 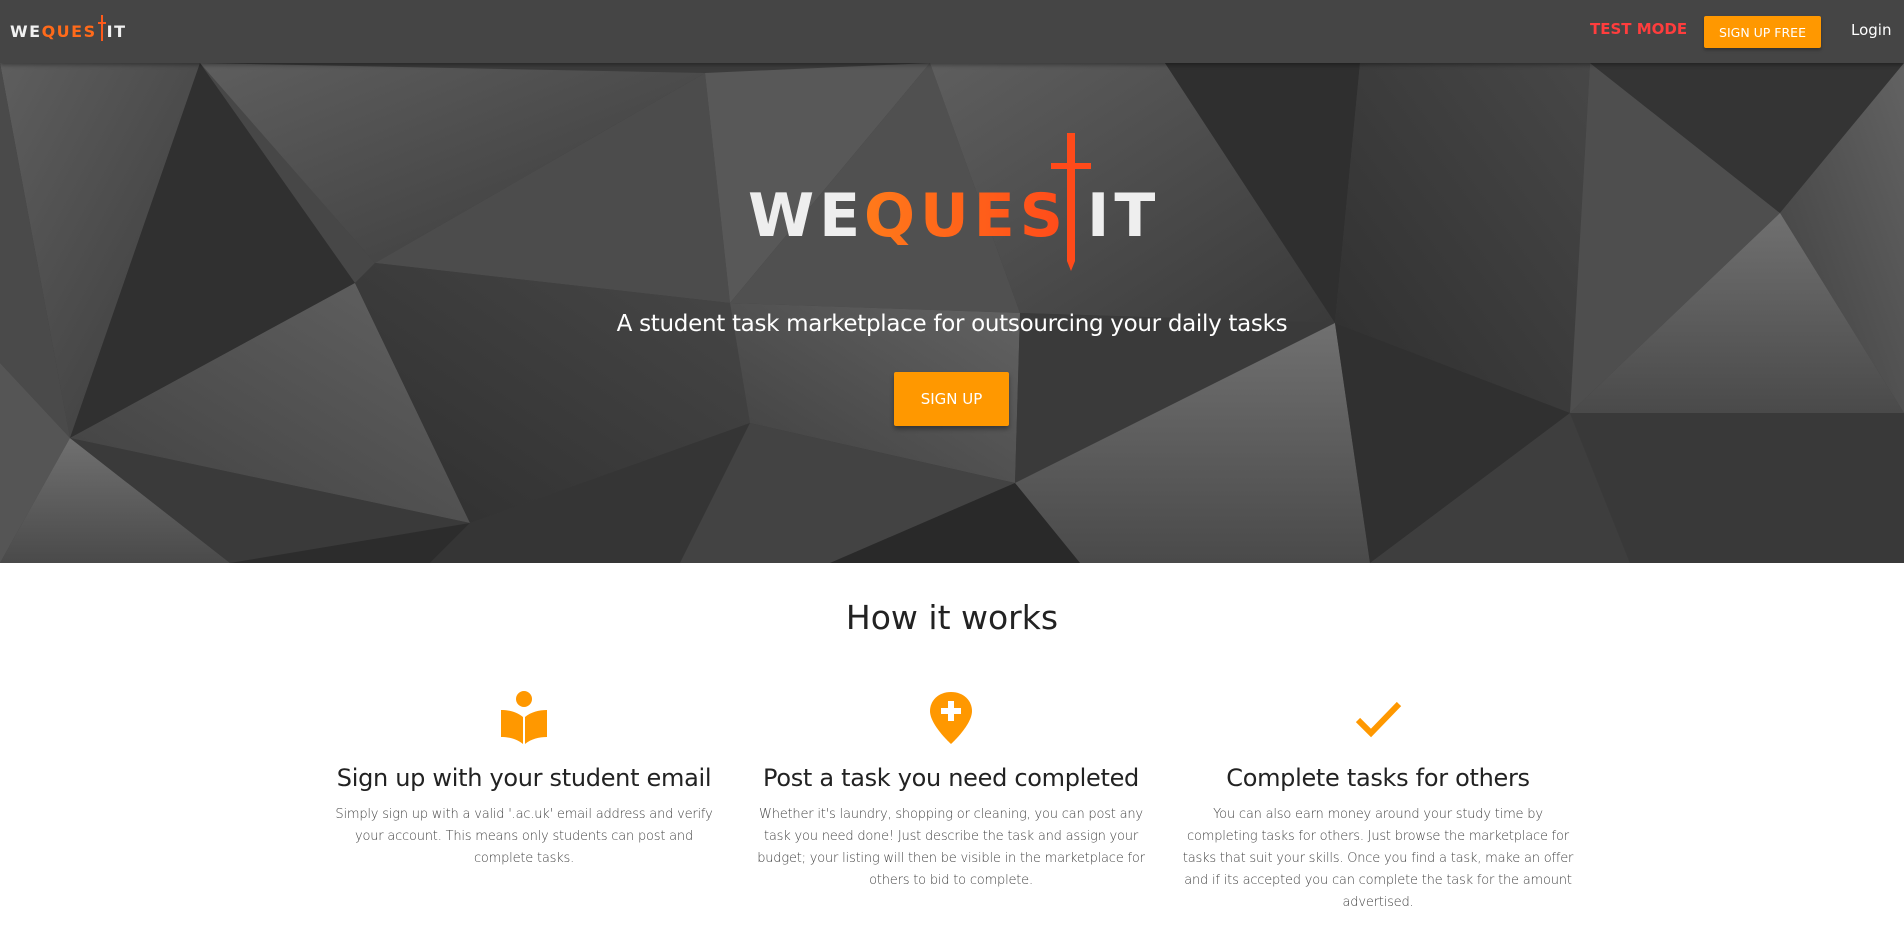 What do you see at coordinates (1123, 216) in the screenshot?
I see `hero-logo-it: IT` at bounding box center [1123, 216].